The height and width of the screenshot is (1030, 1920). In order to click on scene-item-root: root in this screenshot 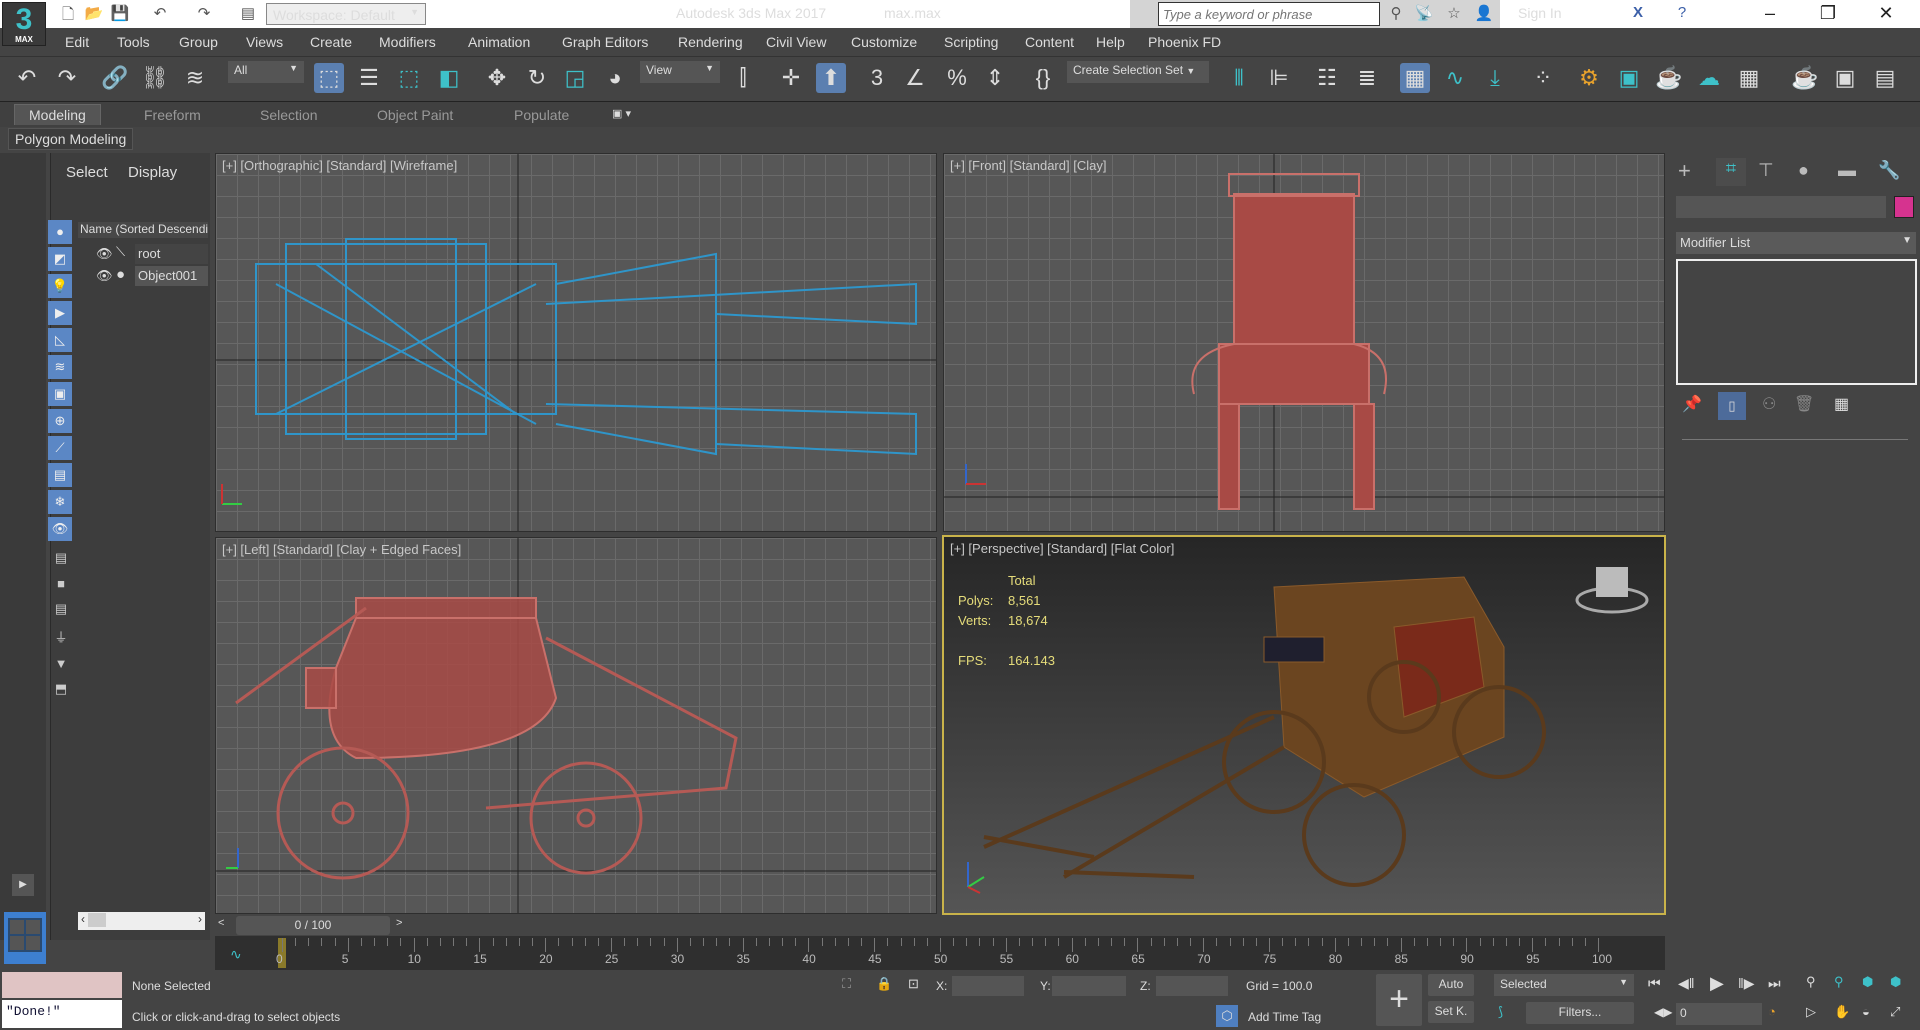, I will do `click(171, 254)`.